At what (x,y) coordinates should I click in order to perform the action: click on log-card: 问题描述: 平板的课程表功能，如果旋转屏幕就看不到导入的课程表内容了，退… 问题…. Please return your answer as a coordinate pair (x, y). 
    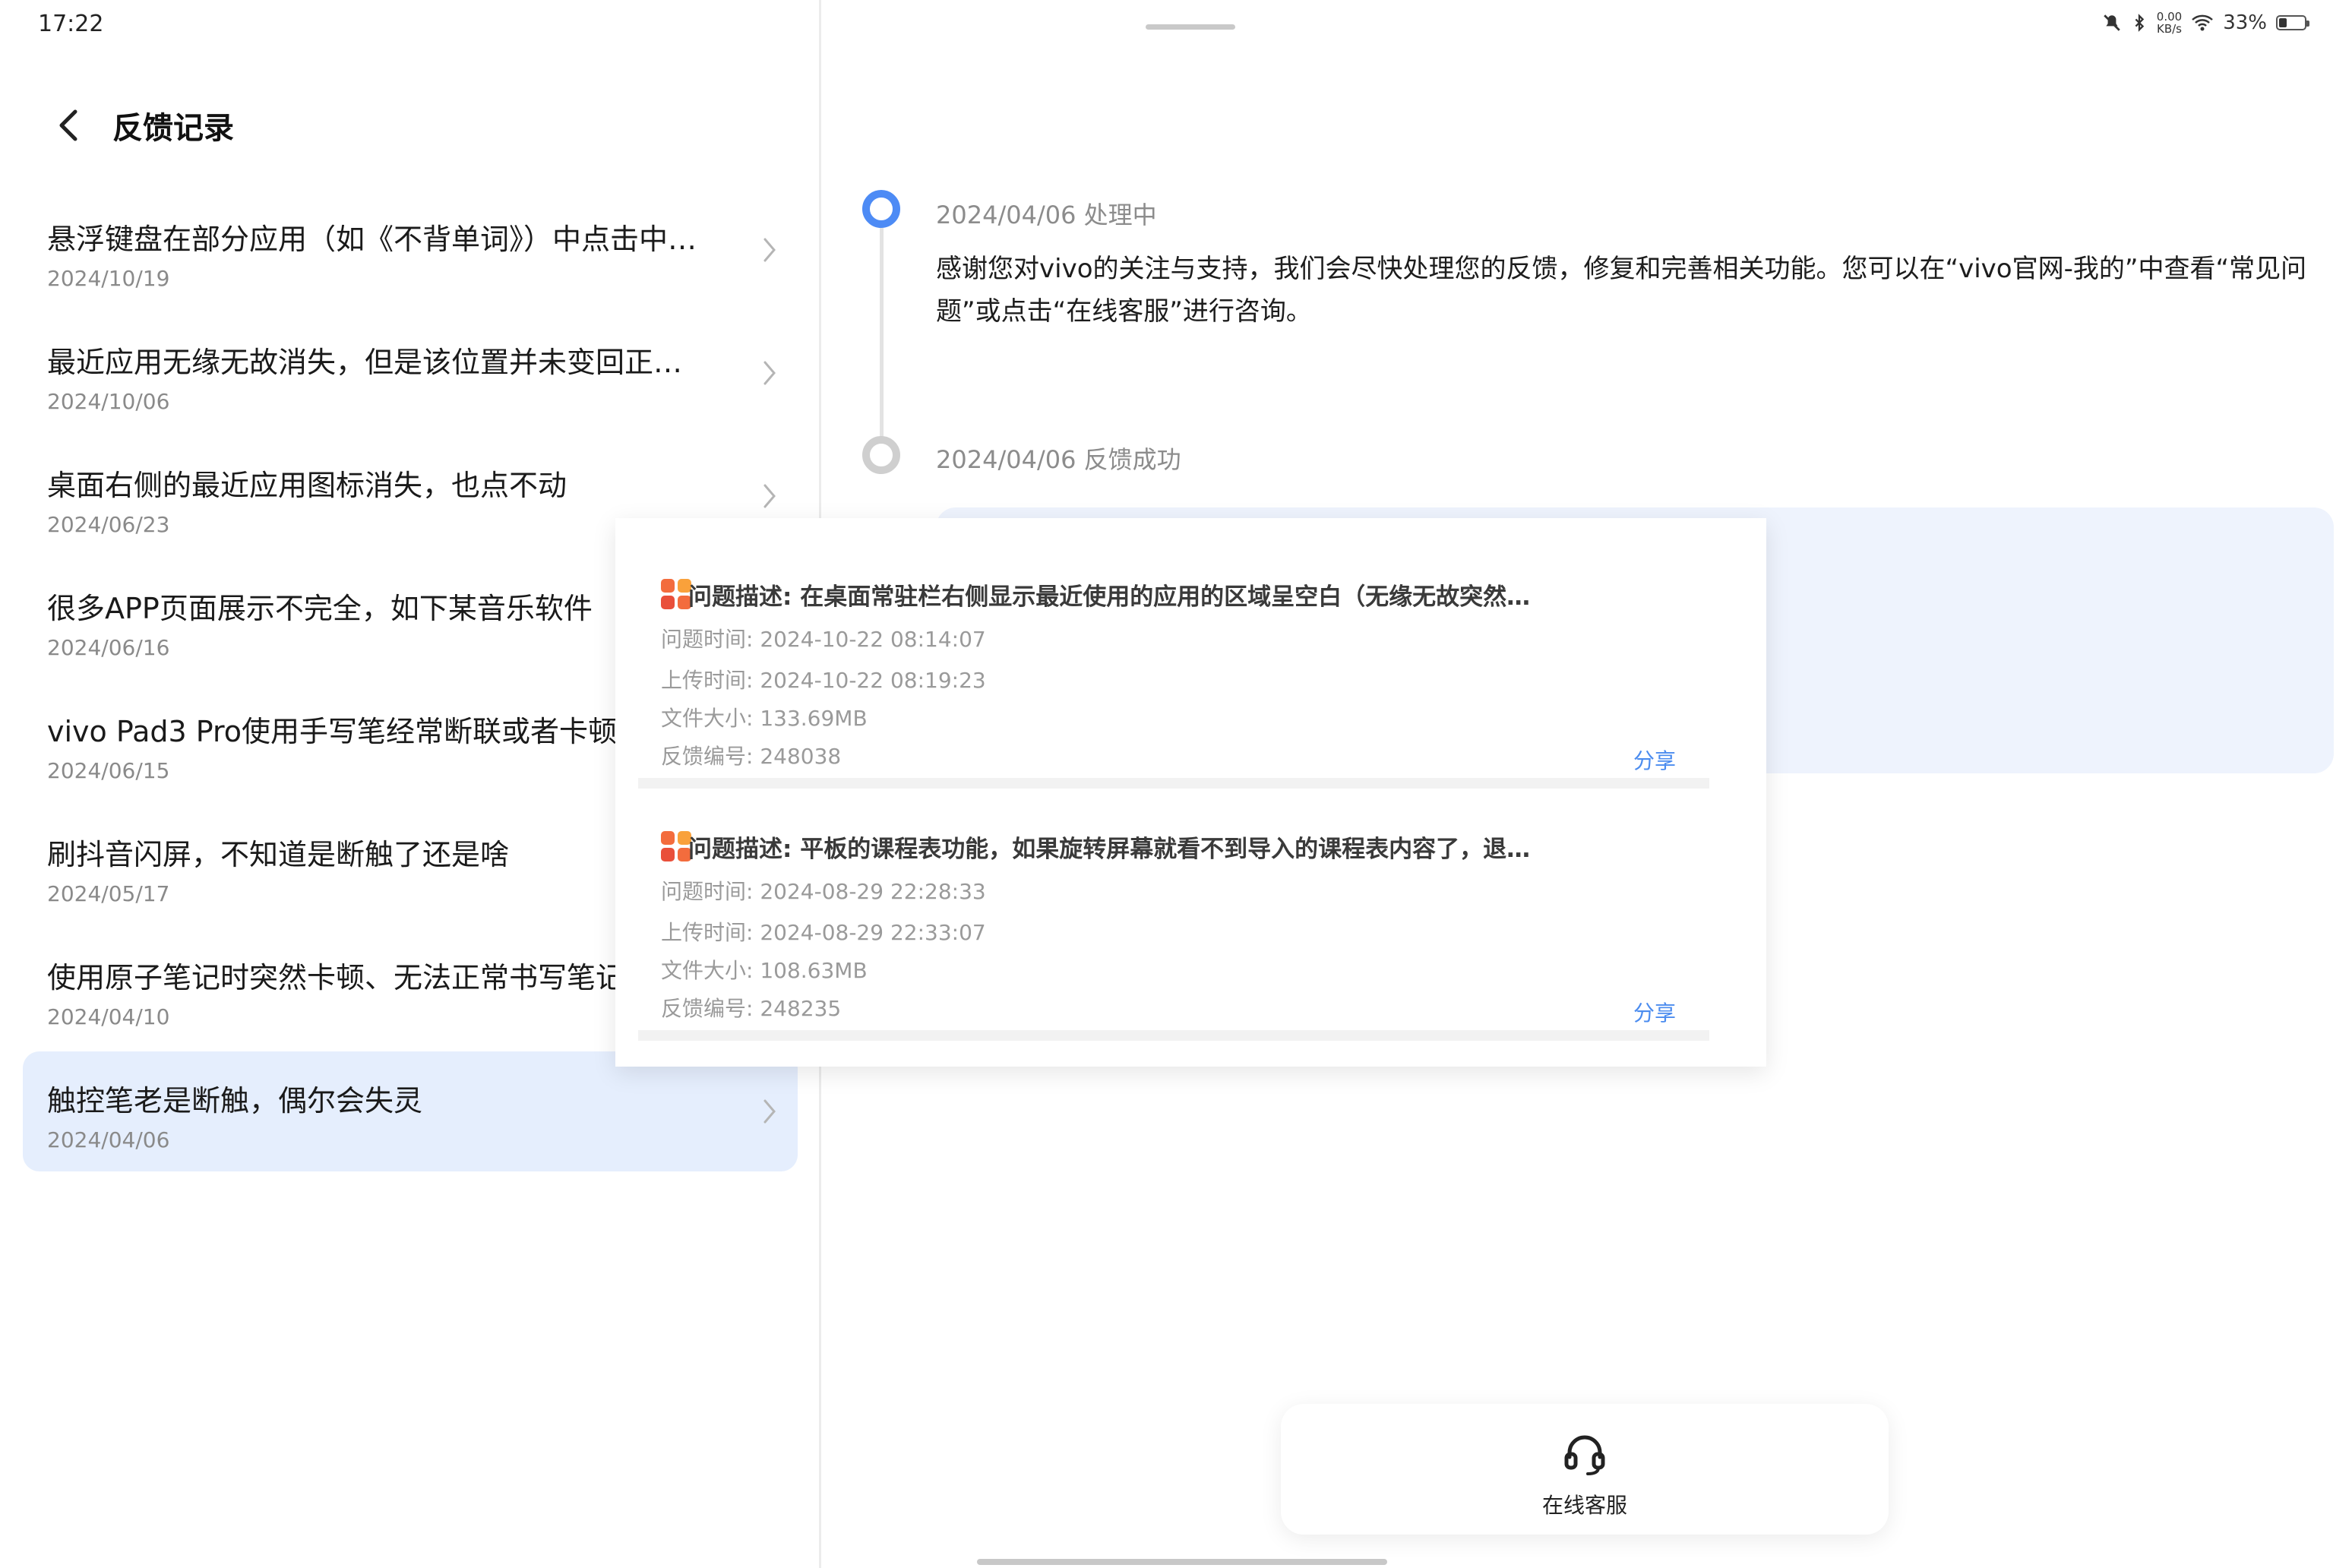
    Looking at the image, I should click on (1173, 914).